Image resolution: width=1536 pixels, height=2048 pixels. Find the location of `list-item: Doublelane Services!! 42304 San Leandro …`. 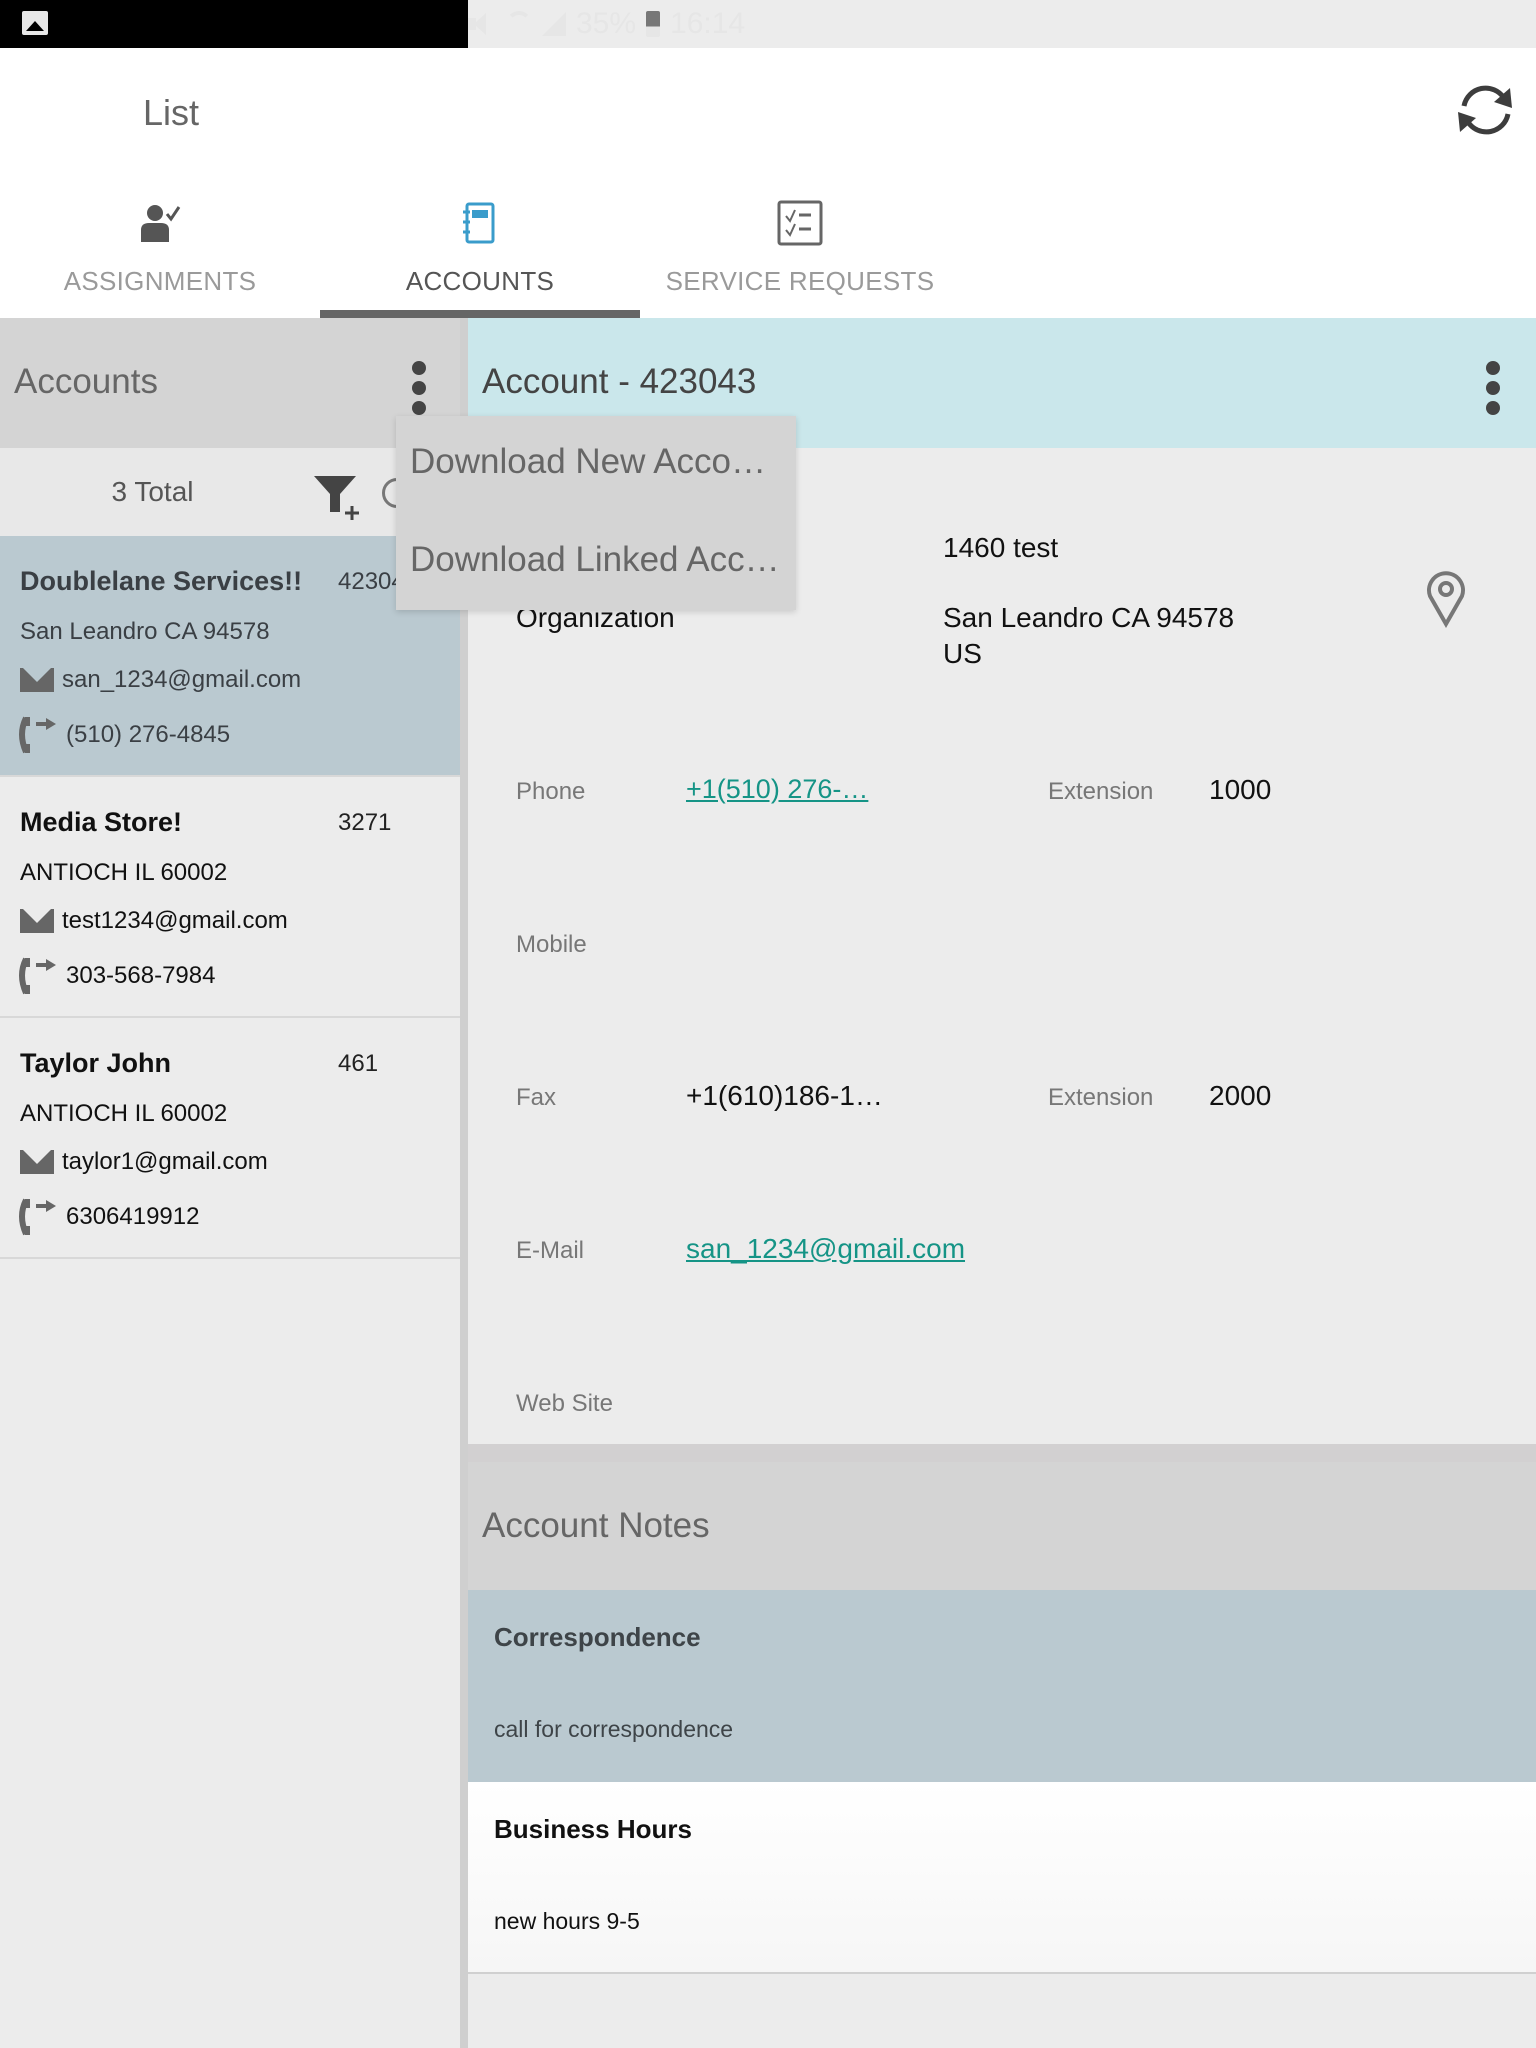

list-item: Doublelane Services!! 42304 San Leandro … is located at coordinates (230, 656).